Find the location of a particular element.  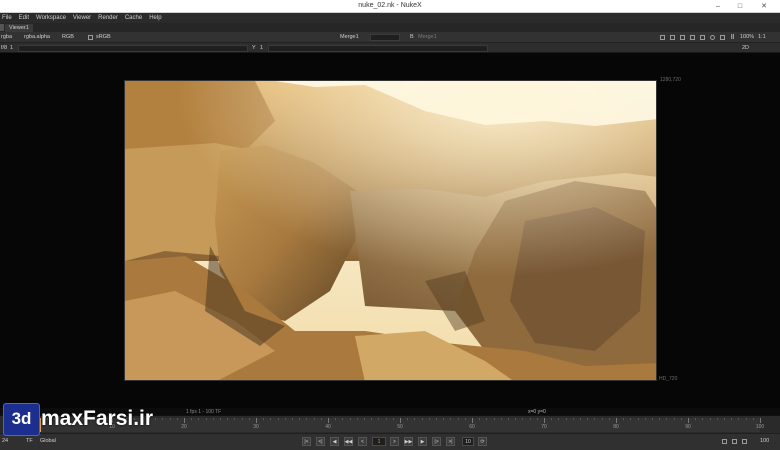

roi-icon is located at coordinates (662, 37).